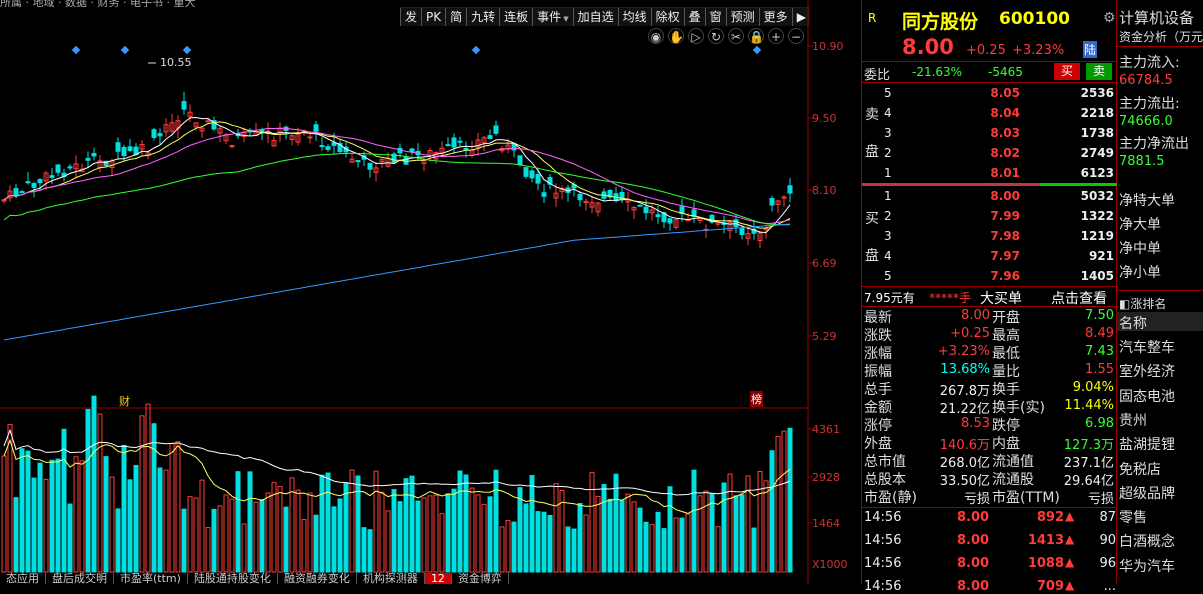 This screenshot has width=1203, height=594. Describe the element at coordinates (1097, 133) in the screenshot. I see `order-volume: 1738` at that location.